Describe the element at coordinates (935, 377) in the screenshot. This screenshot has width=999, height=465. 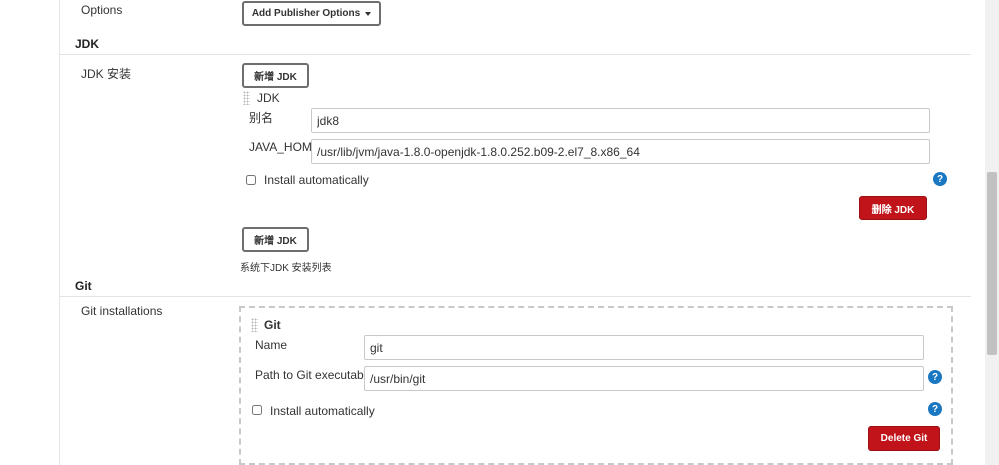
I see `git-path-help-icon: ?` at that location.